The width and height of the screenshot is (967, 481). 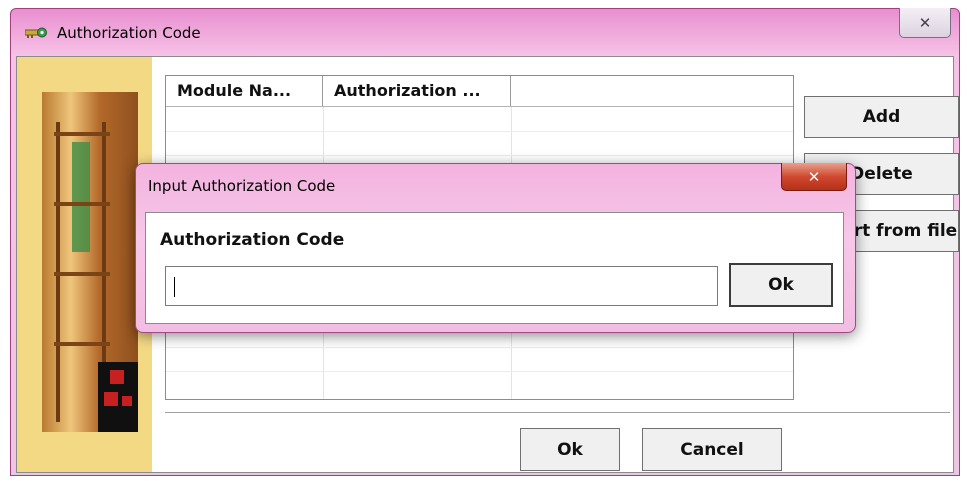 What do you see at coordinates (252, 240) in the screenshot?
I see `authorization-code-label: Authorization Code` at bounding box center [252, 240].